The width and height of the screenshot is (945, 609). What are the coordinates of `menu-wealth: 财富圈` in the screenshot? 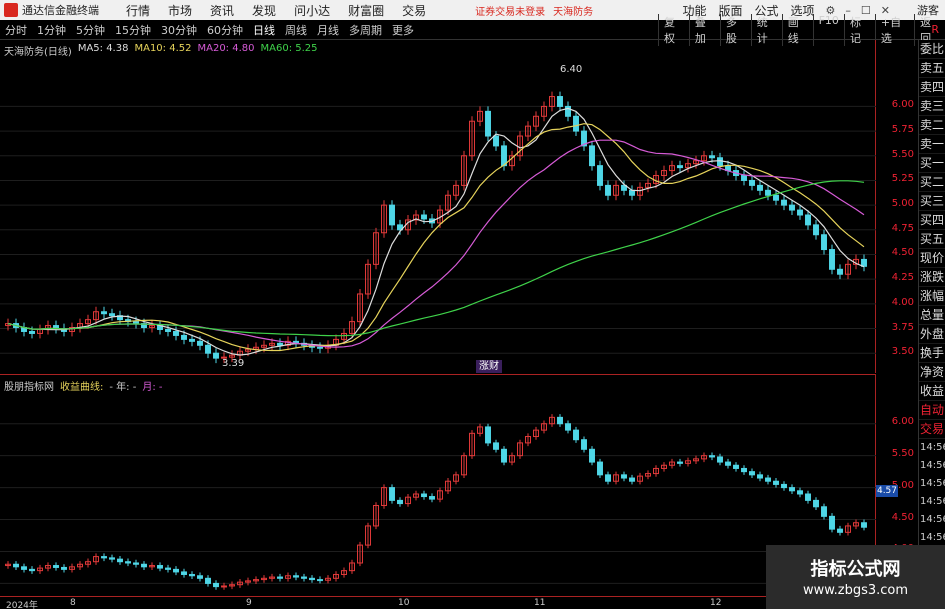 It's located at (366, 10).